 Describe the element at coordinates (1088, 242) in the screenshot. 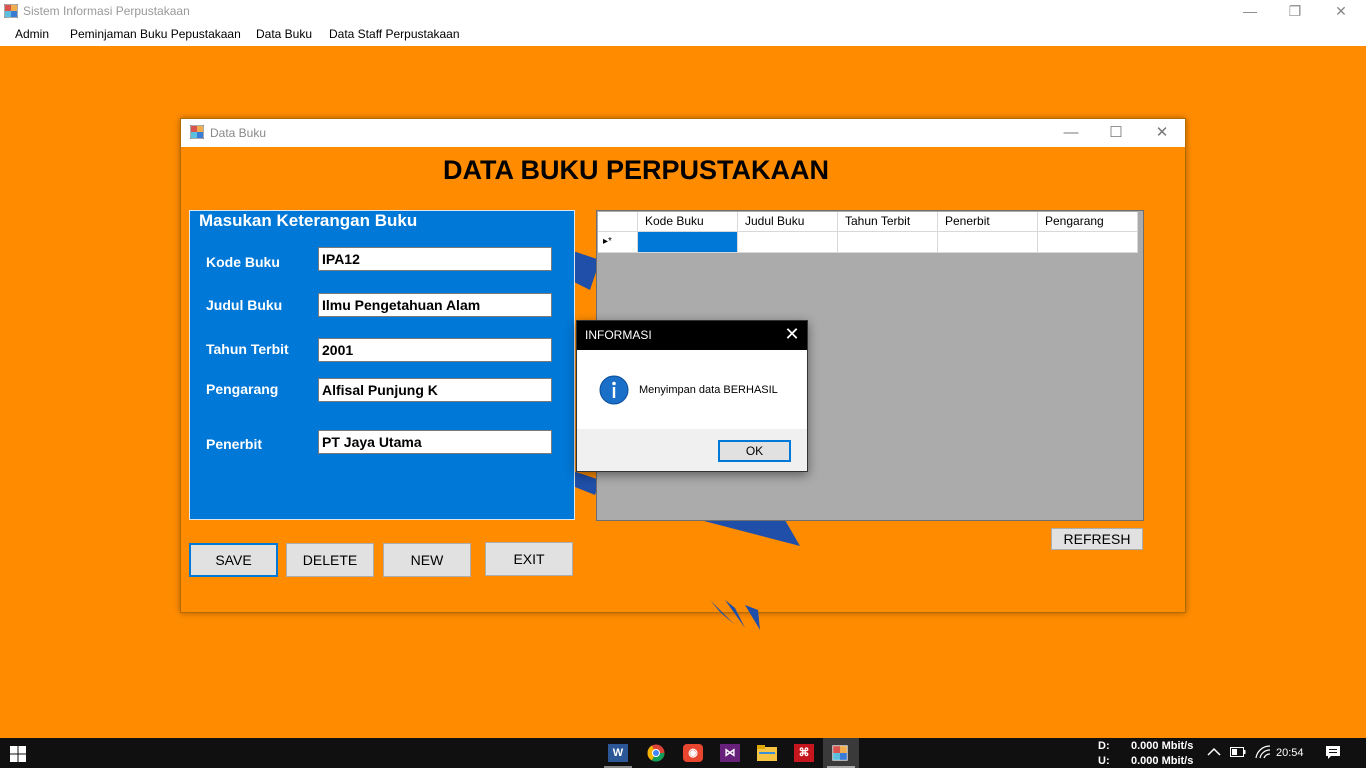

I see `grid-cell-pengarang` at that location.